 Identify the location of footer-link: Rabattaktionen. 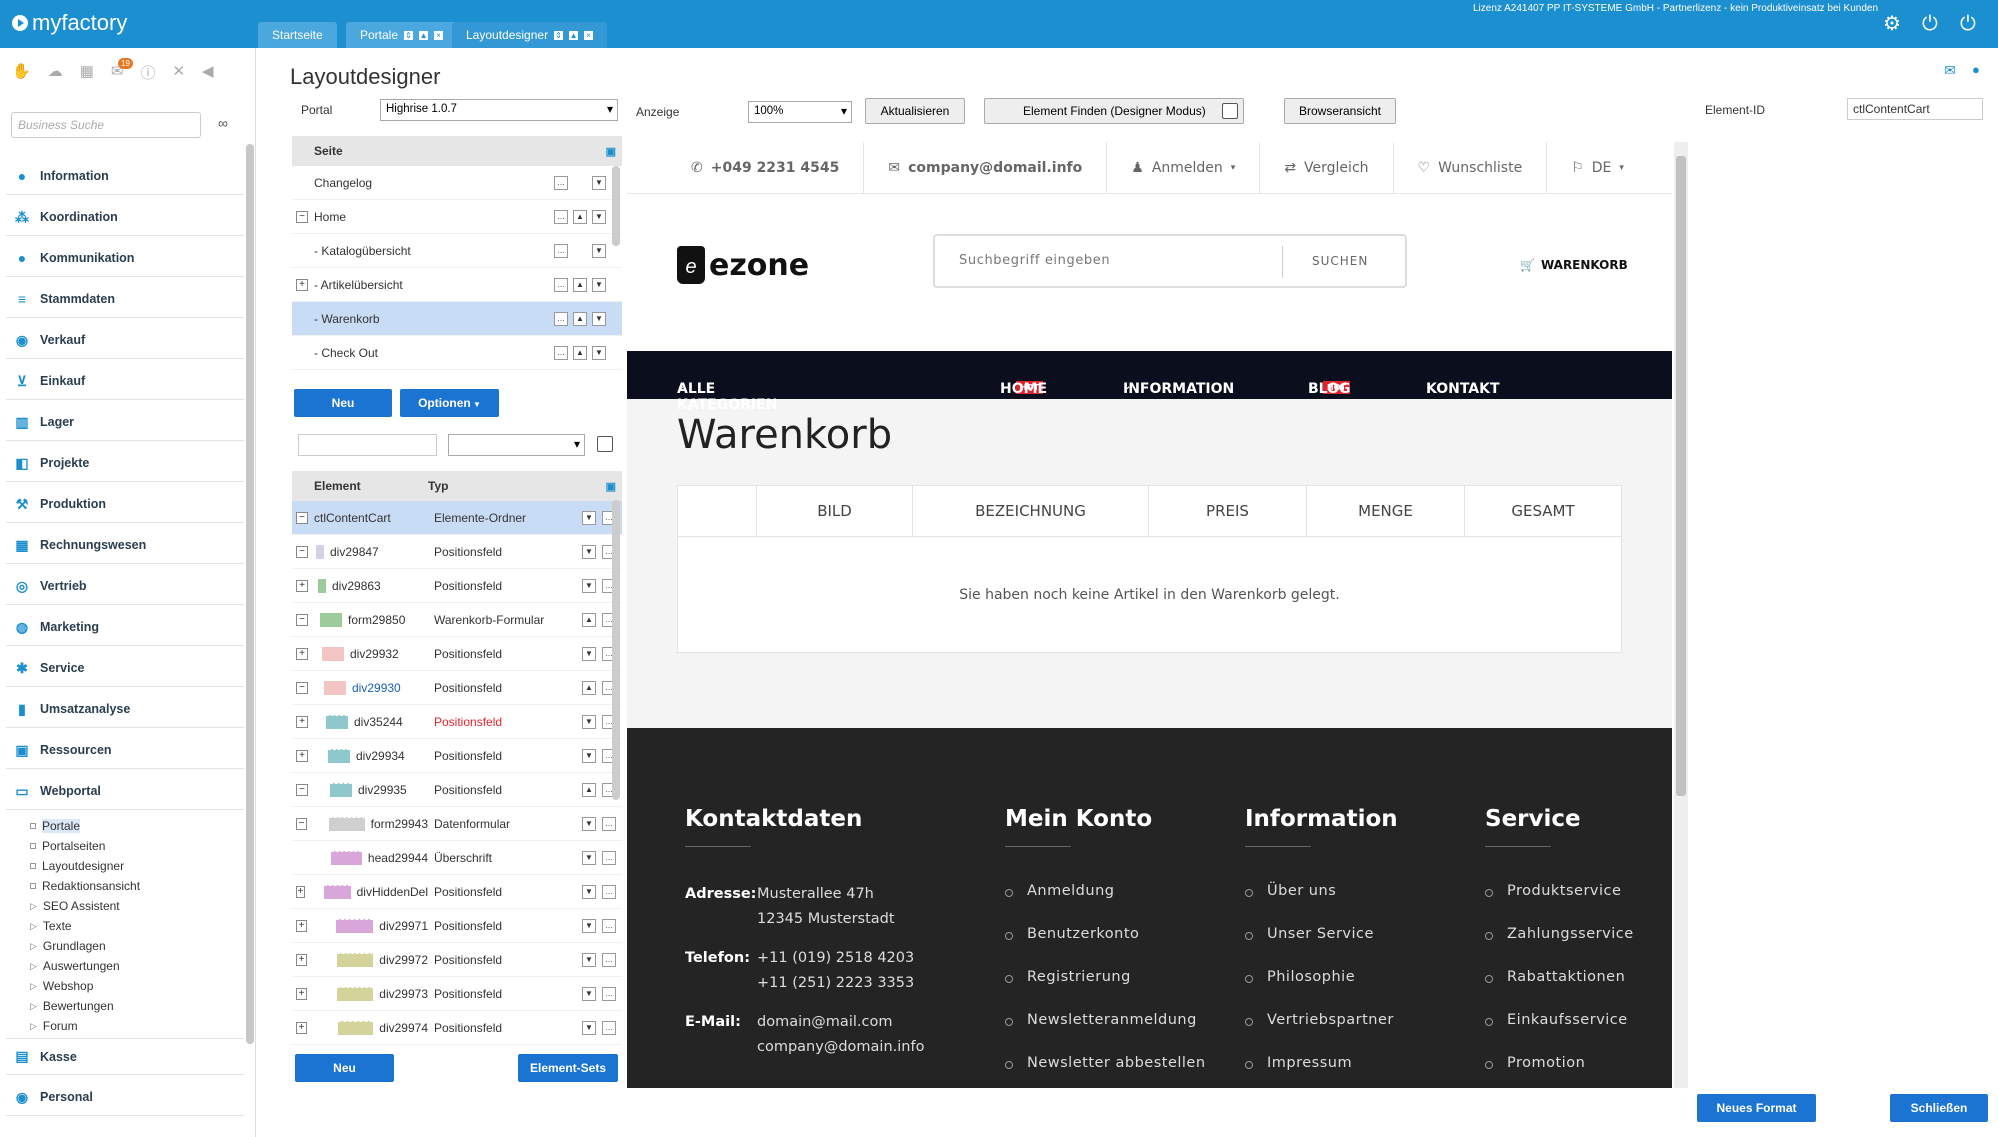
(1554, 977).